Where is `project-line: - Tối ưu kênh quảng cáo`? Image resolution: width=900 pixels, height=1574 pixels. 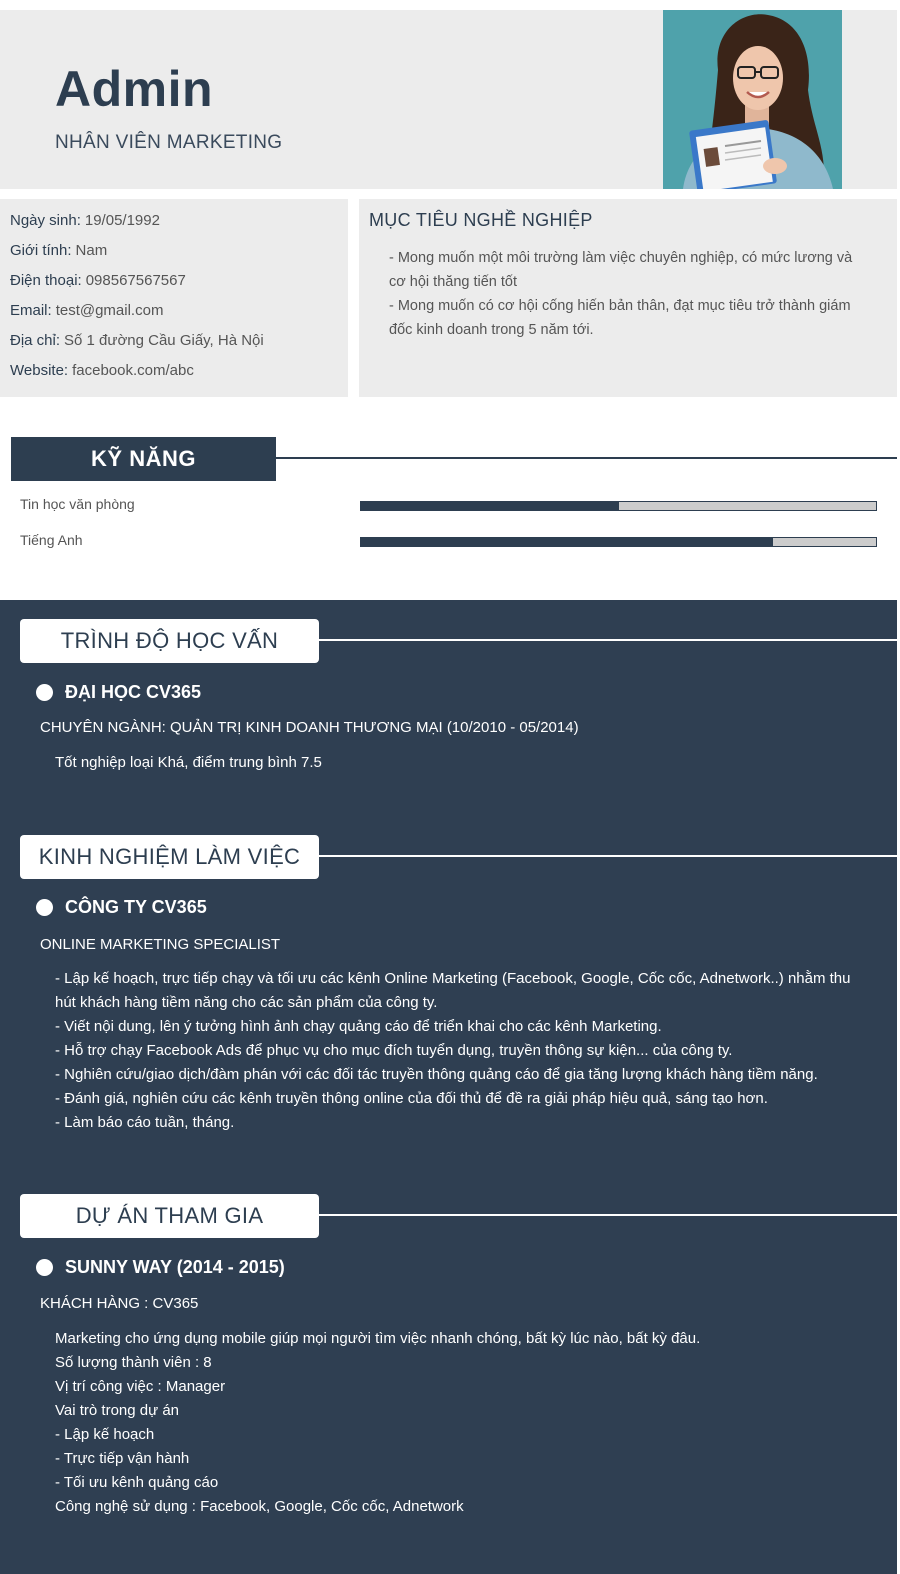
project-line: - Tối ưu kênh quảng cáo is located at coordinates (137, 1482).